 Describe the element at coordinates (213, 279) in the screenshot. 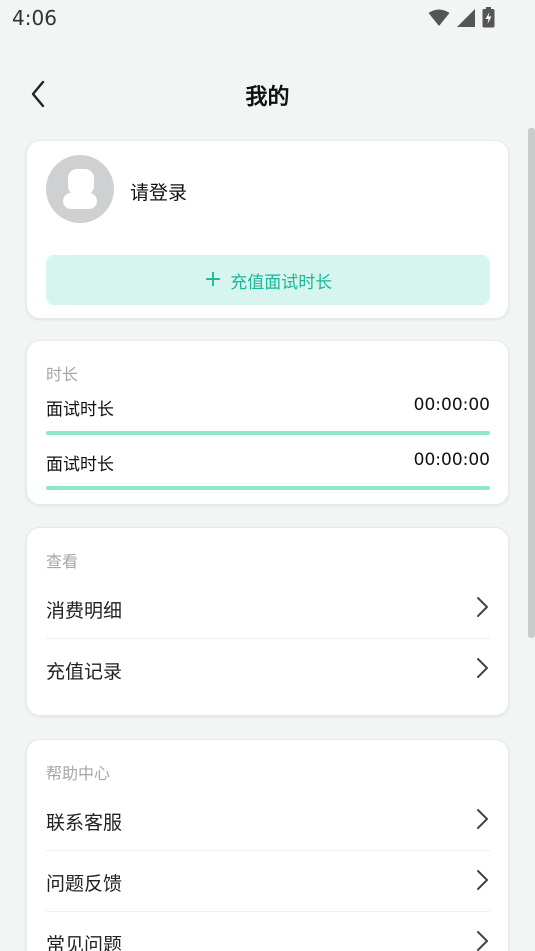

I see `plus-icon: +` at that location.